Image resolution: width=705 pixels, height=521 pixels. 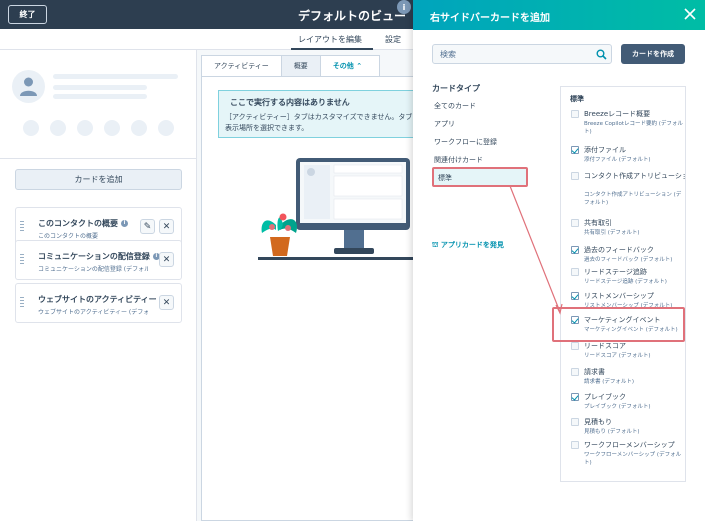 I want to click on item-description: Breeze Copilotレコード要約 (デフォルト), so click(x=633, y=128).